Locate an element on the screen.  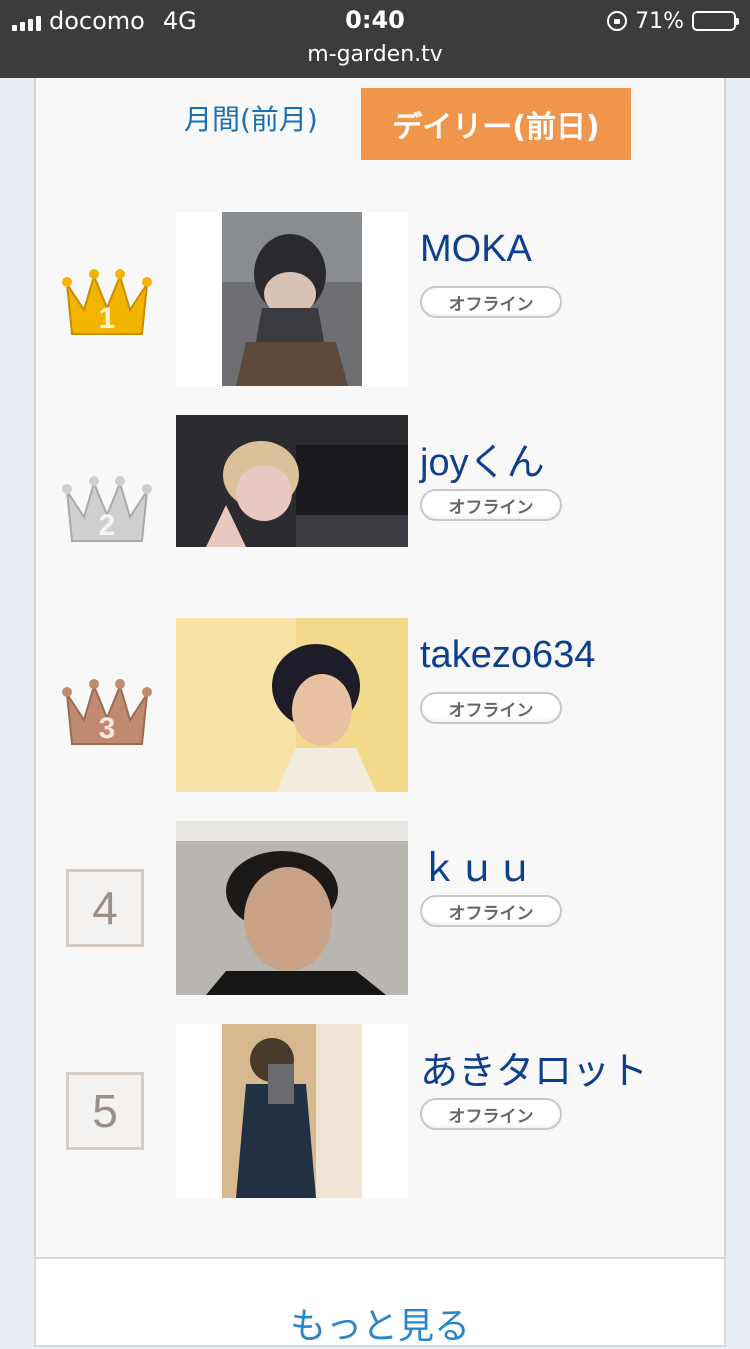
battery-percent: 71% is located at coordinates (659, 21).